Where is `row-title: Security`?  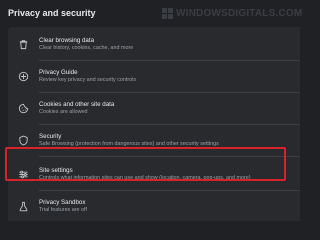 row-title: Security is located at coordinates (50, 136).